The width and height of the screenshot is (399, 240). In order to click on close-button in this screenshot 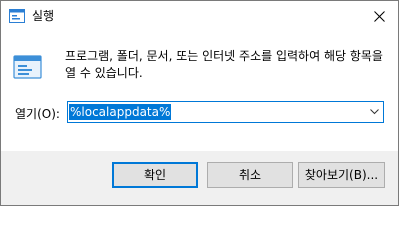, I will do `click(380, 16)`.